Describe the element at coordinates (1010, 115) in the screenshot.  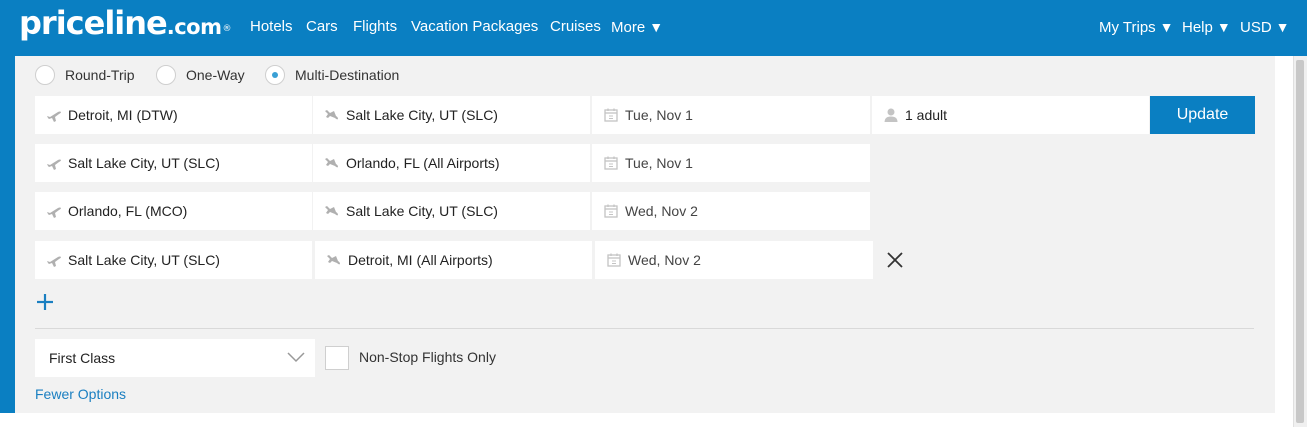
I see `travelers-input: 1 adult` at that location.